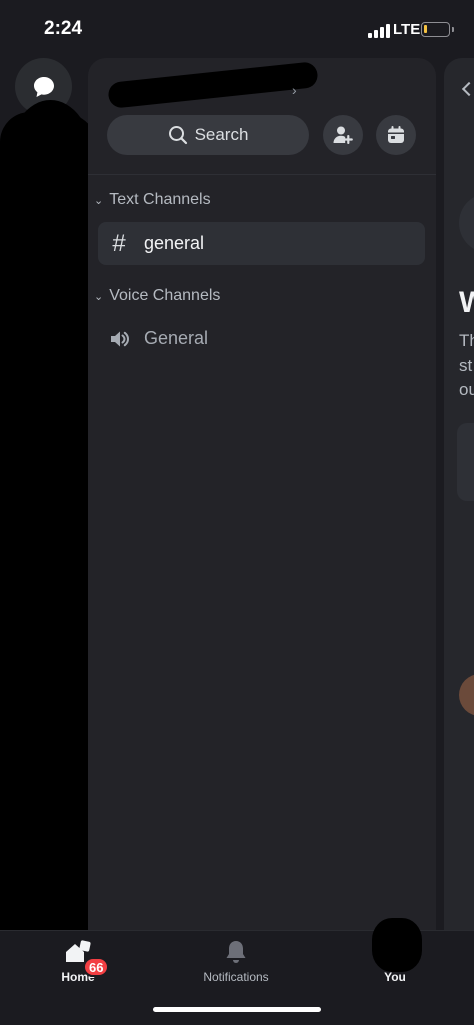 The image size is (474, 1025). Describe the element at coordinates (466, 223) in the screenshot. I see `channel-welcome-icon` at that location.